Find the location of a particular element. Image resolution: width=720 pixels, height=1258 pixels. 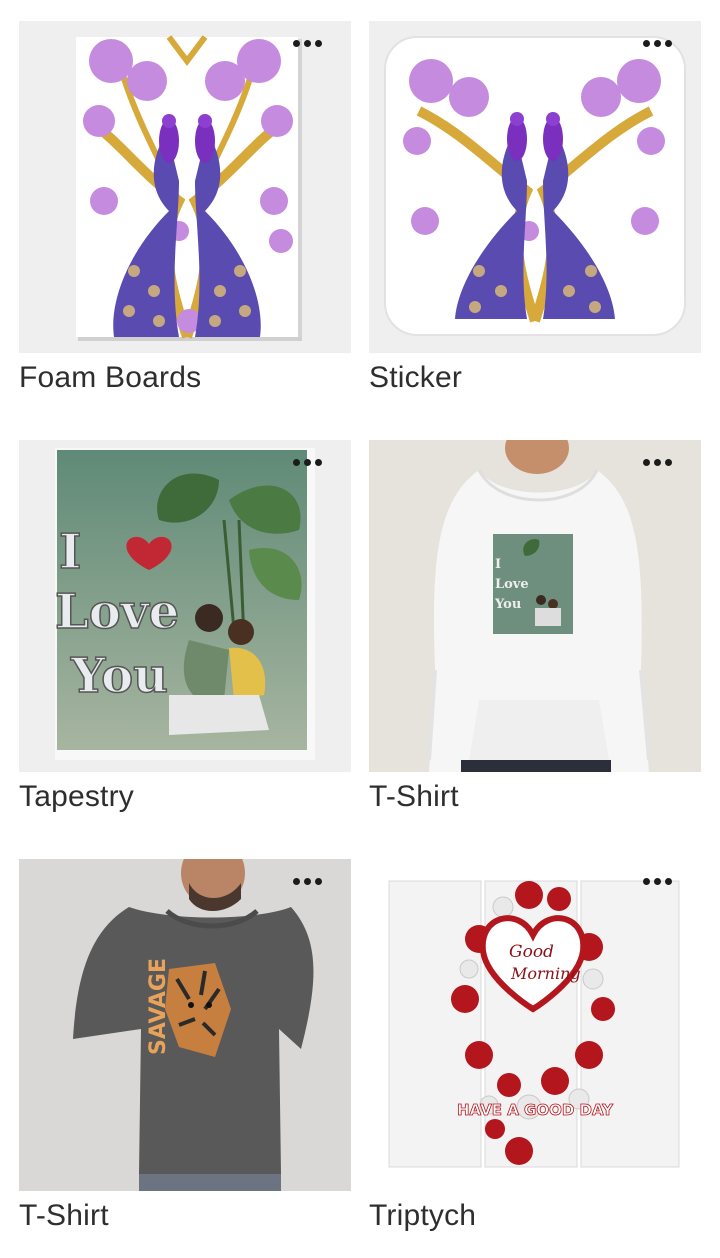

product-label: Triptych is located at coordinates (422, 1216).